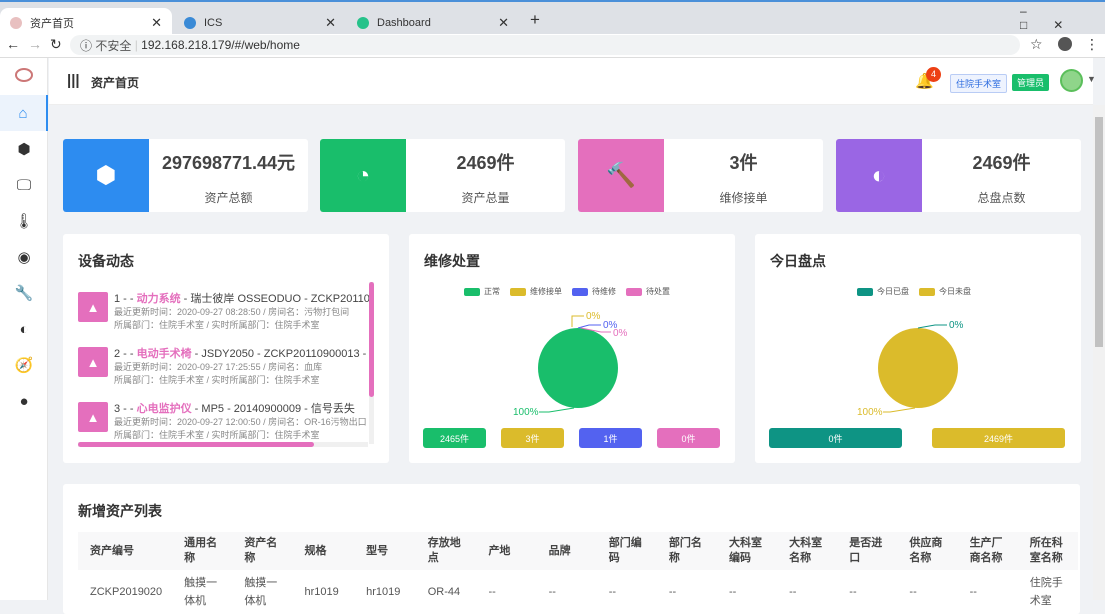 Image resolution: width=1105 pixels, height=614 pixels. Describe the element at coordinates (927, 551) in the screenshot. I see `column-header: 供应商名称` at that location.